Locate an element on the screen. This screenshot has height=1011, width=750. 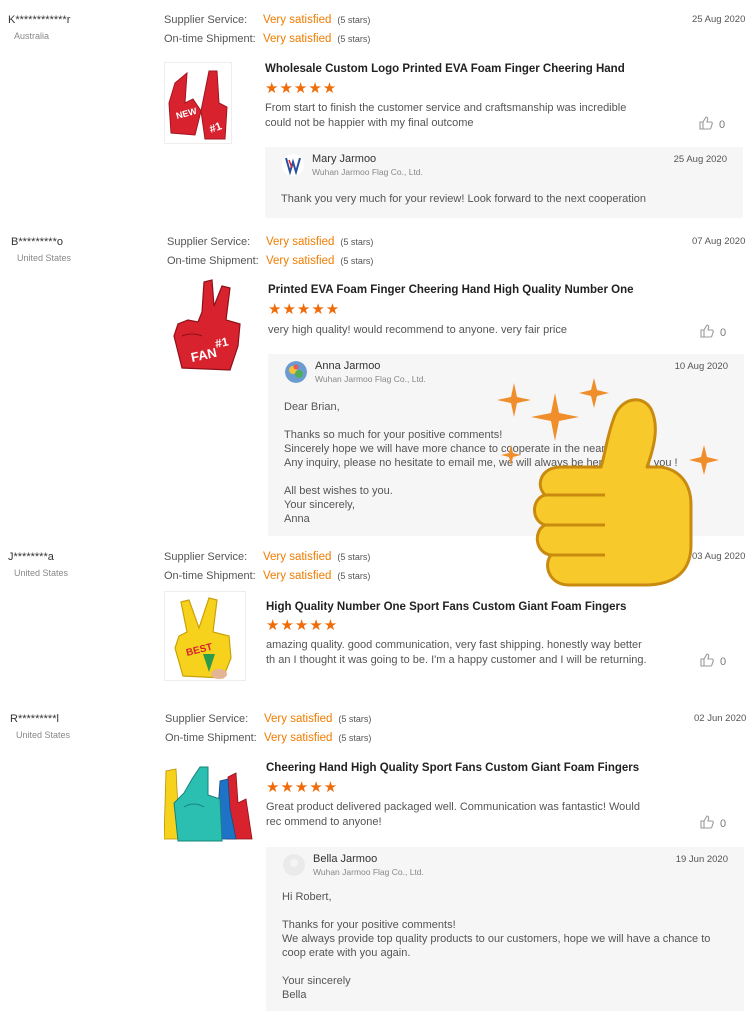
reply-author-name: Mary Jarmoo is located at coordinates (344, 159).